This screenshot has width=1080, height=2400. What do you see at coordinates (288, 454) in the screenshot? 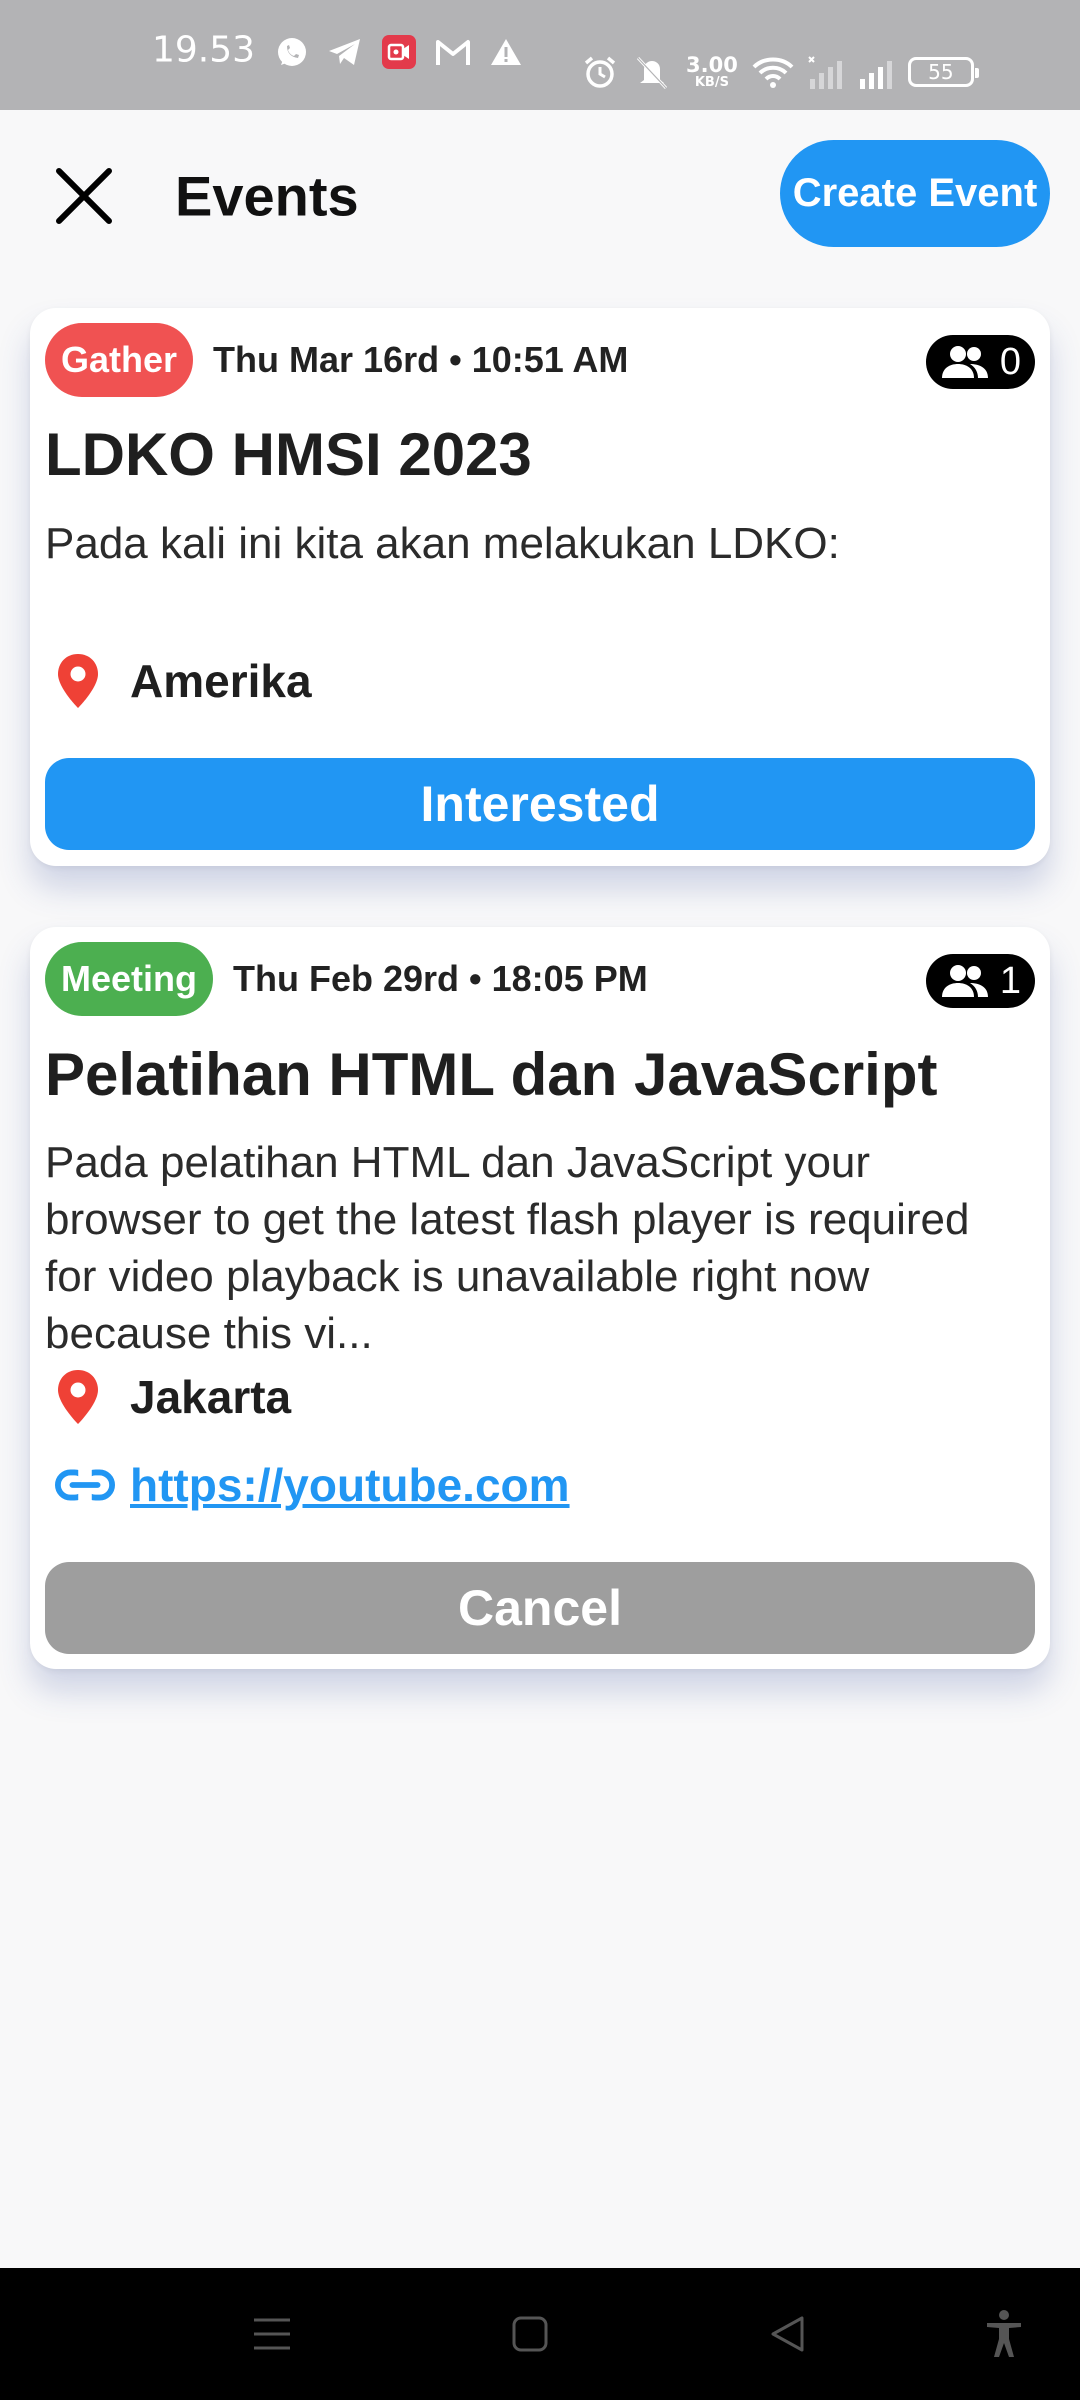
I see `event-title: LDKO HMSI 2023` at bounding box center [288, 454].